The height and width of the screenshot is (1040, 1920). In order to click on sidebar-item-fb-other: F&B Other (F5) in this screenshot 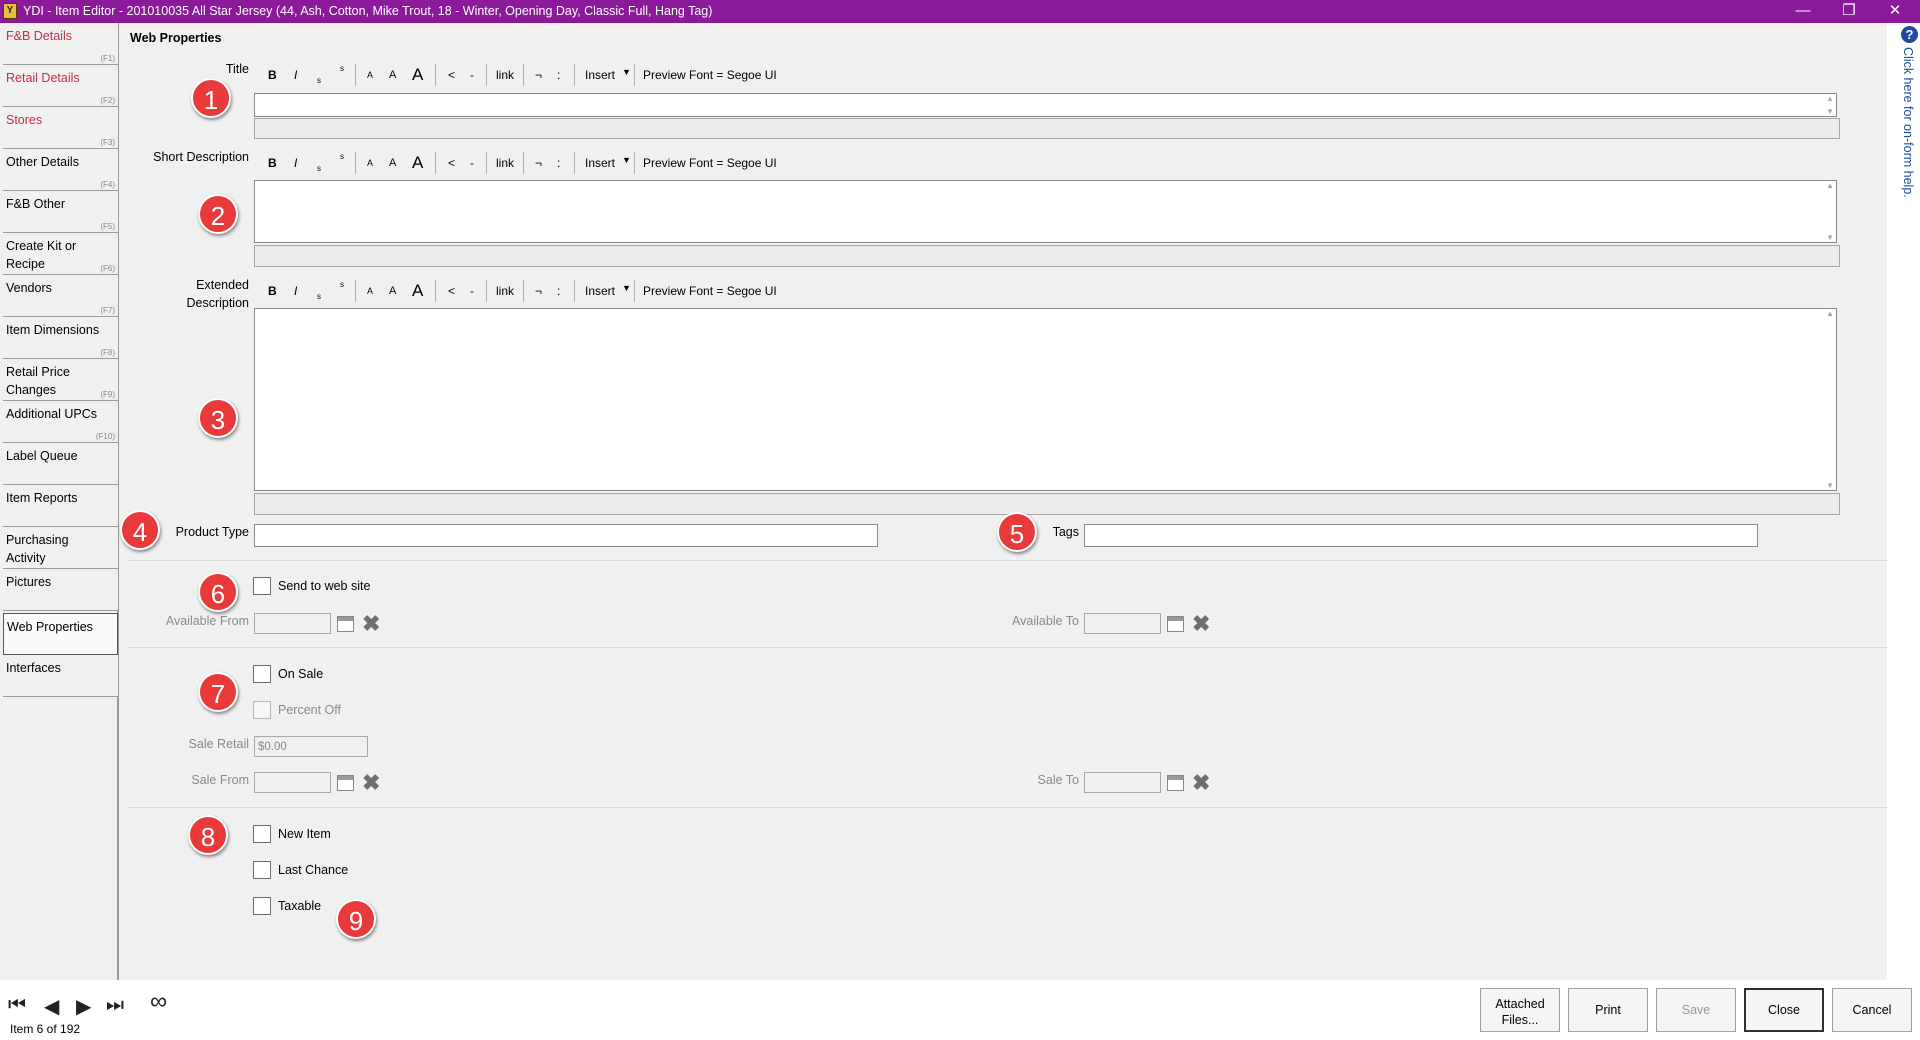, I will do `click(60, 212)`.